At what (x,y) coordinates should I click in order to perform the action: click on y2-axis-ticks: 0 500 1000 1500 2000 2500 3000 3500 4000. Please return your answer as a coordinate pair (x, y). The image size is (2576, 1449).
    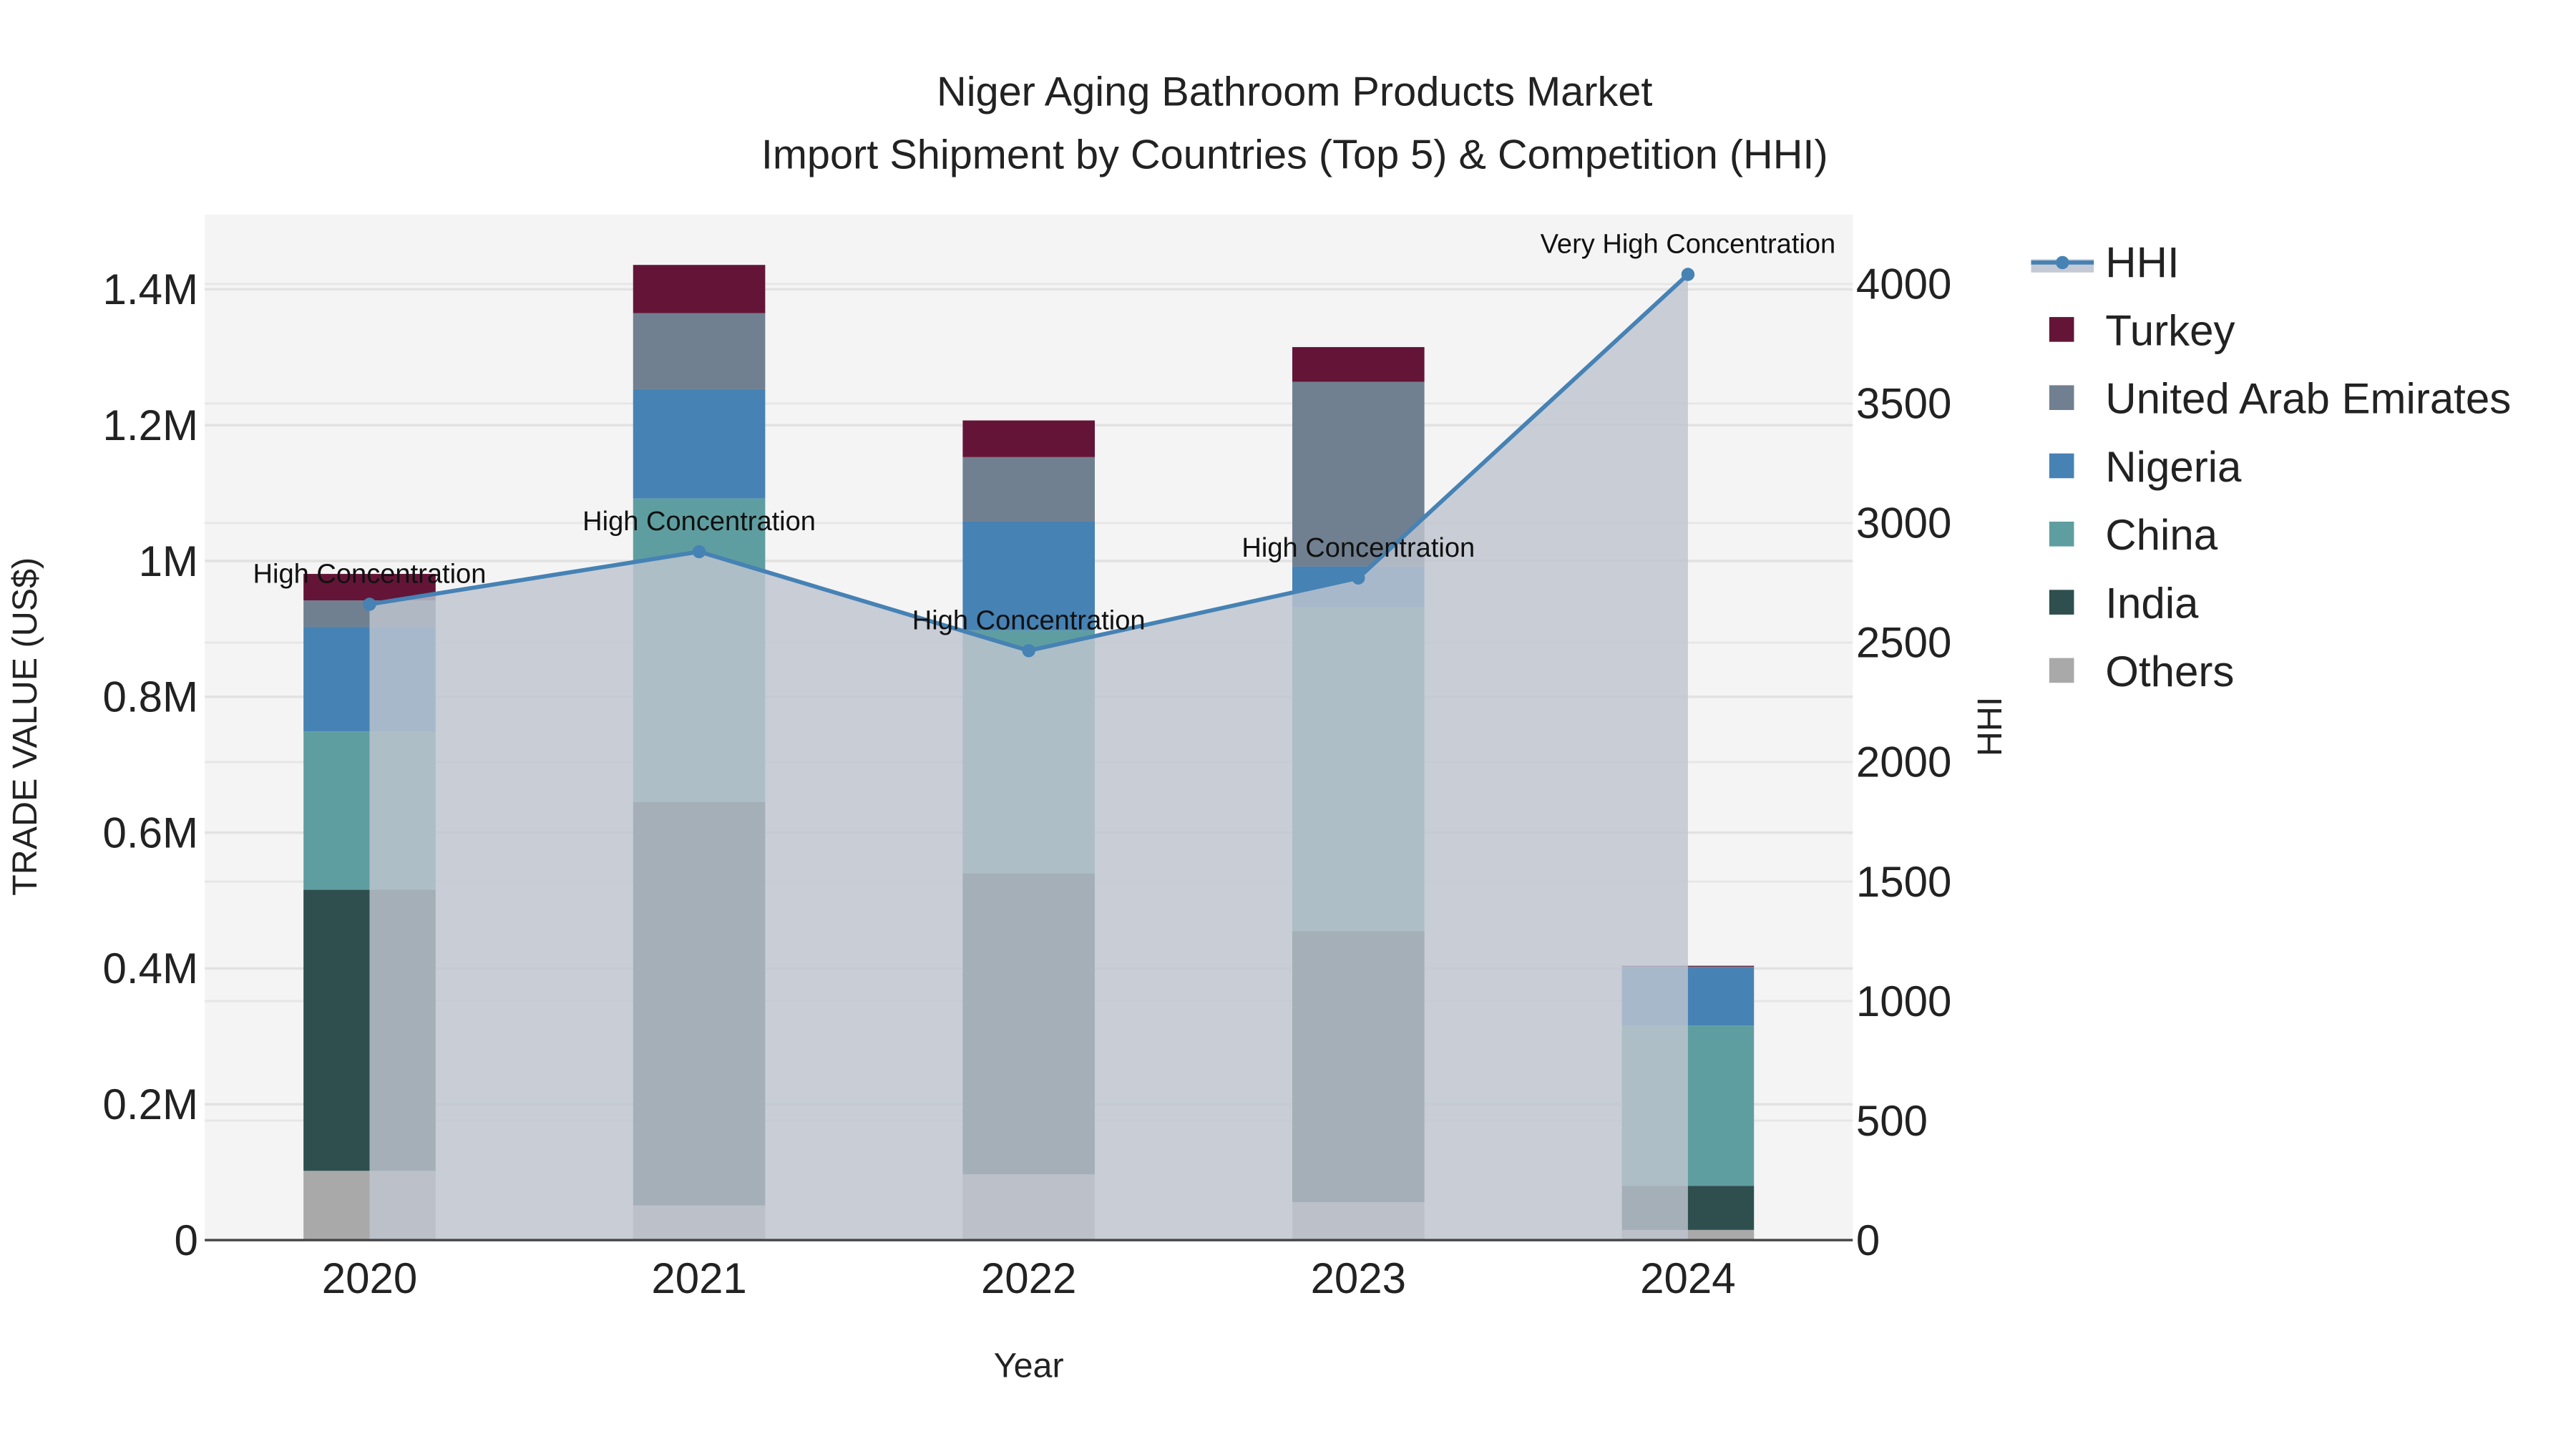
    Looking at the image, I should click on (1903, 762).